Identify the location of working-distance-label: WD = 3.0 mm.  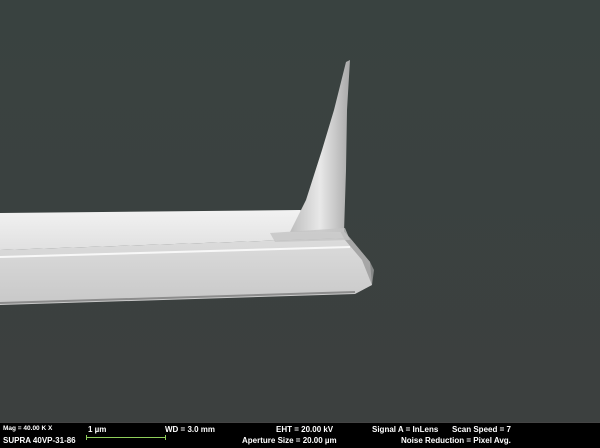
(190, 429).